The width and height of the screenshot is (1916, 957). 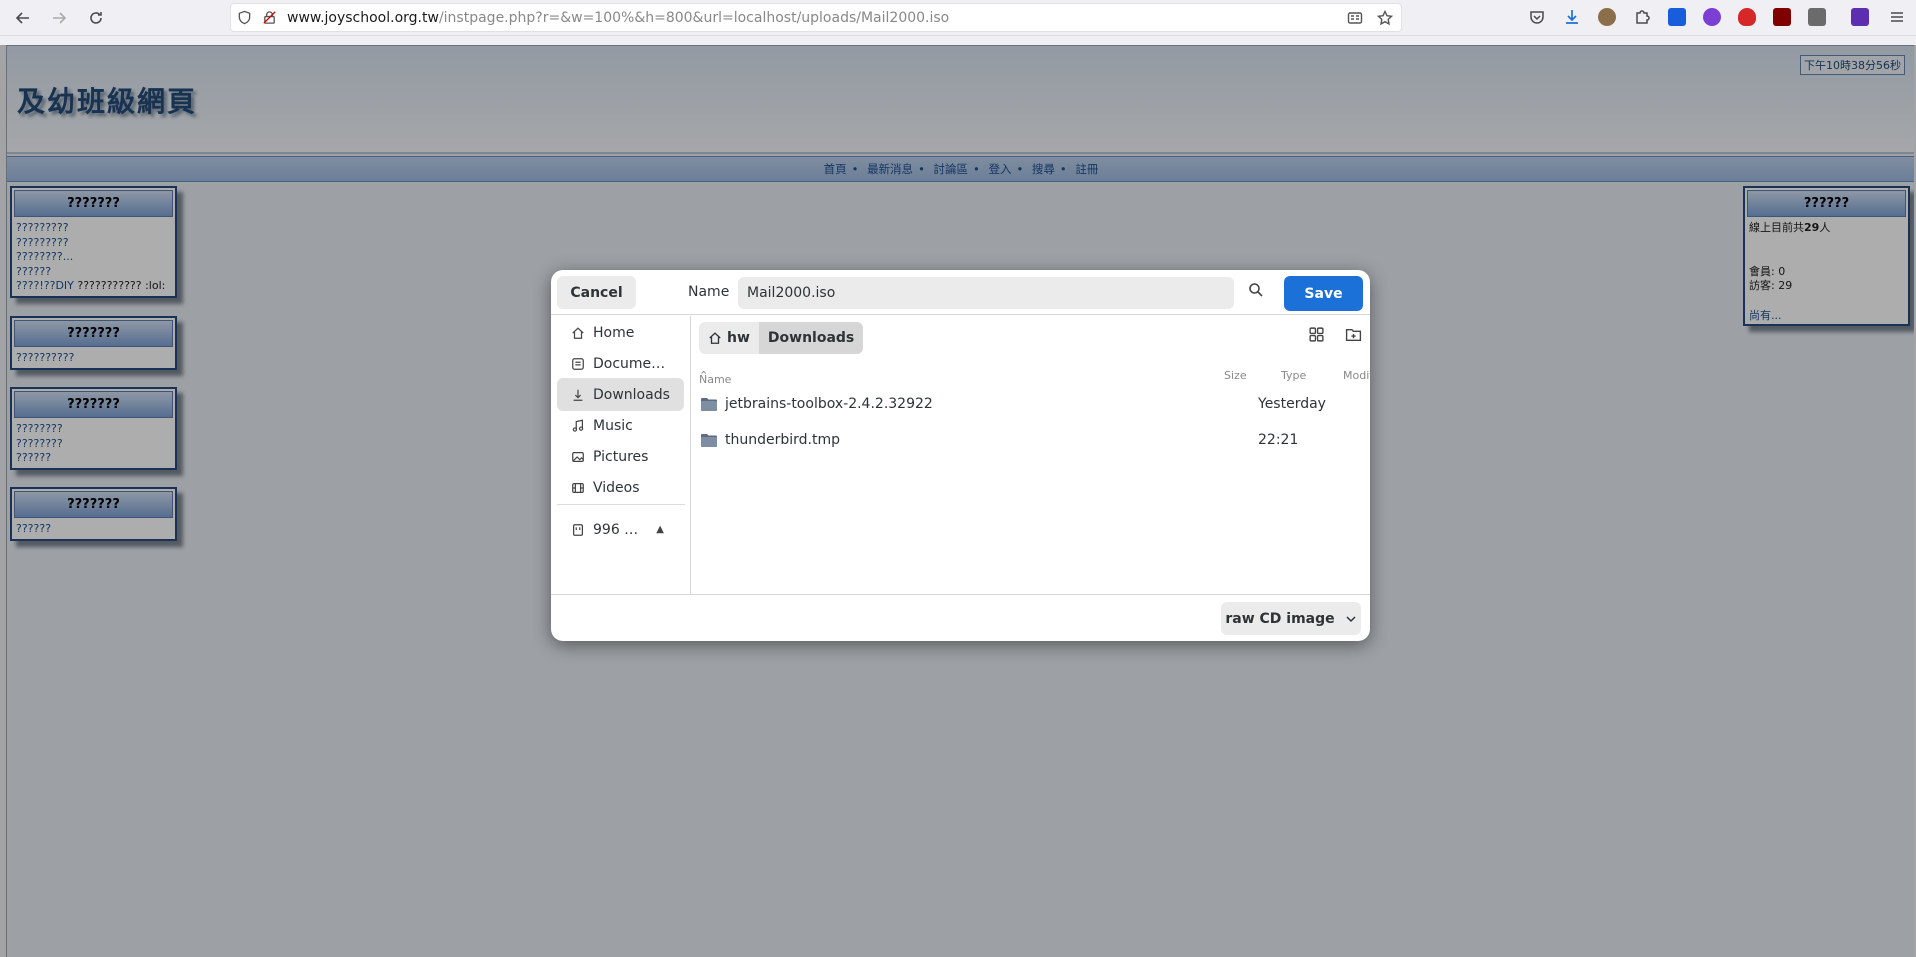 I want to click on file-modified: 22:21, so click(x=1278, y=440).